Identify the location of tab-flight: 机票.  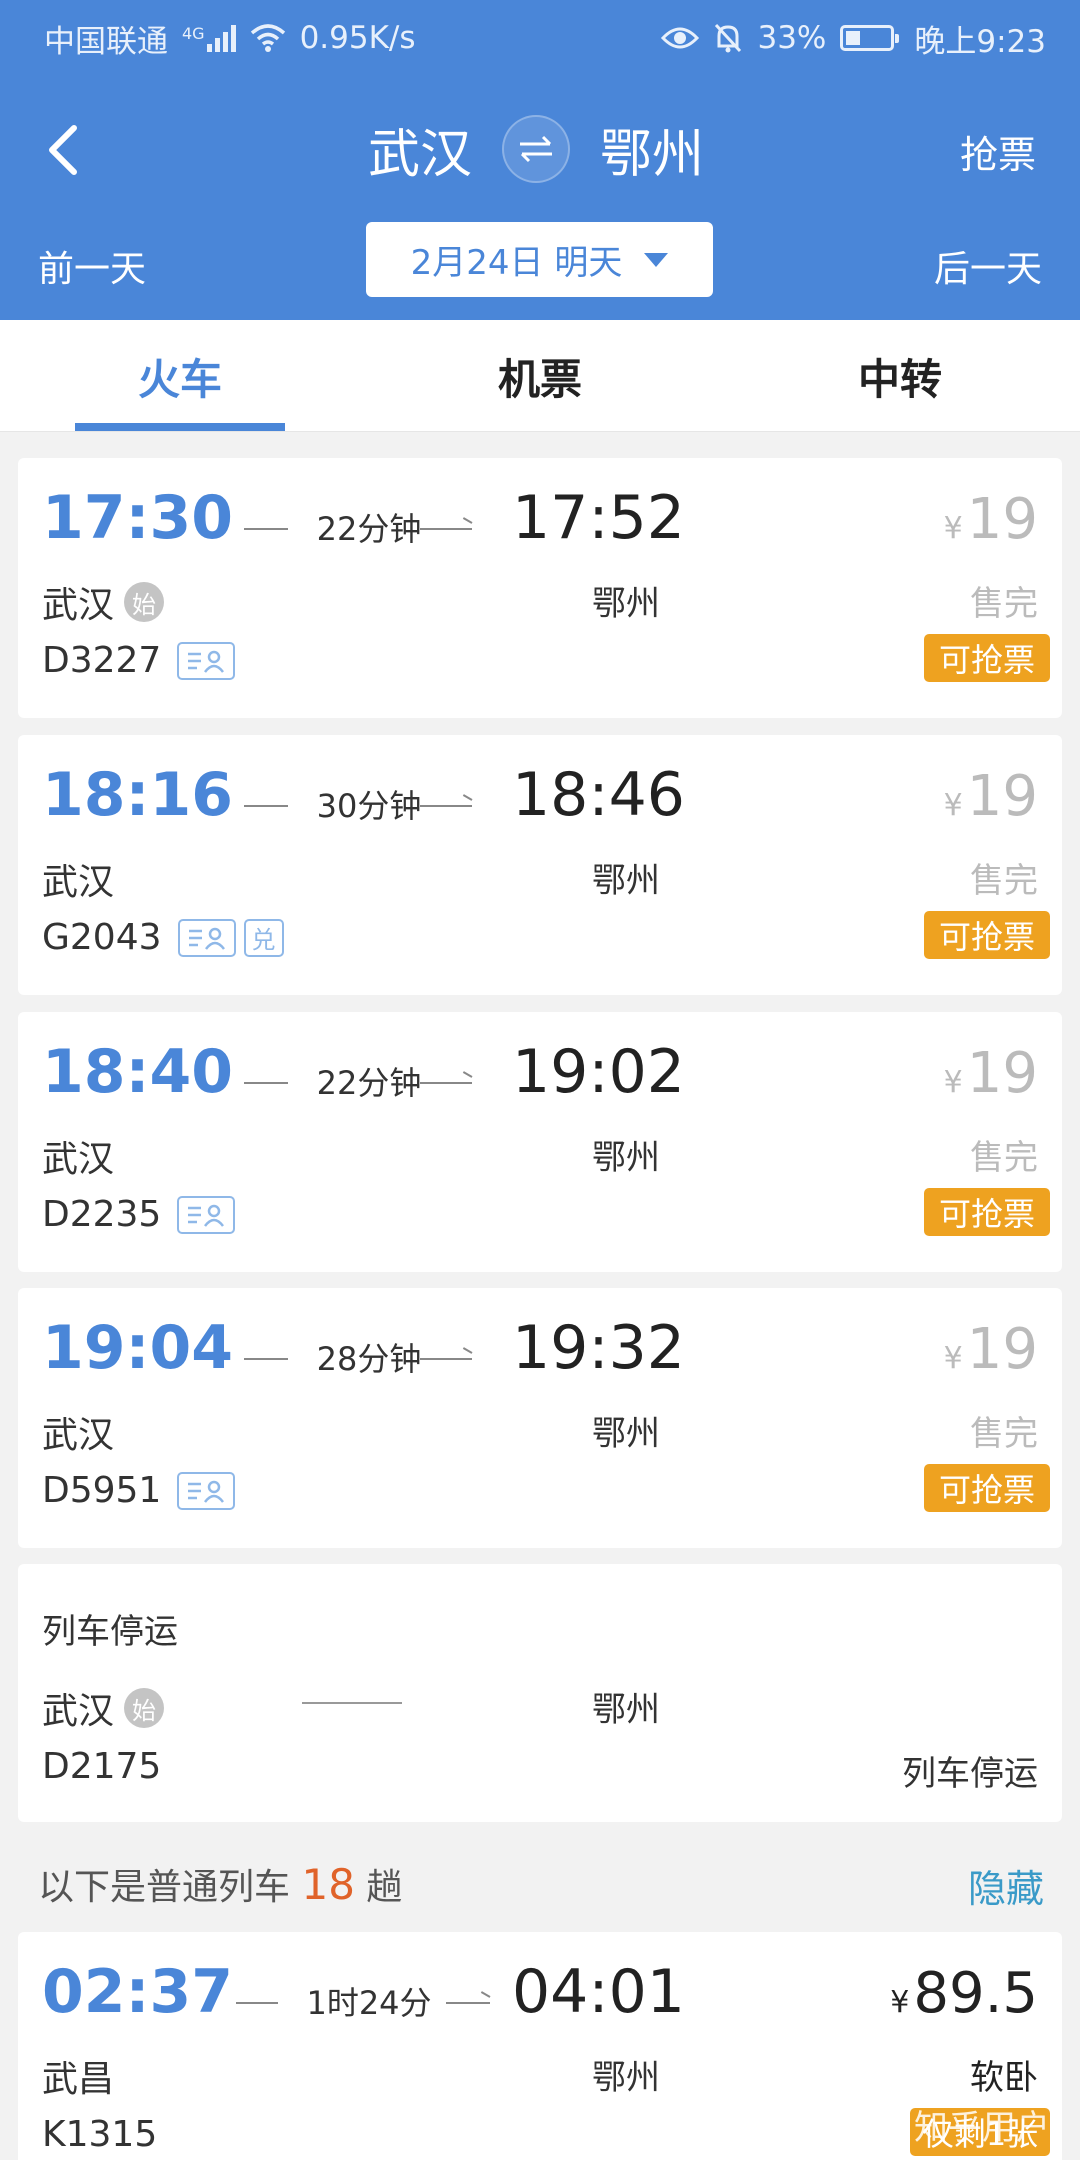
(540, 376).